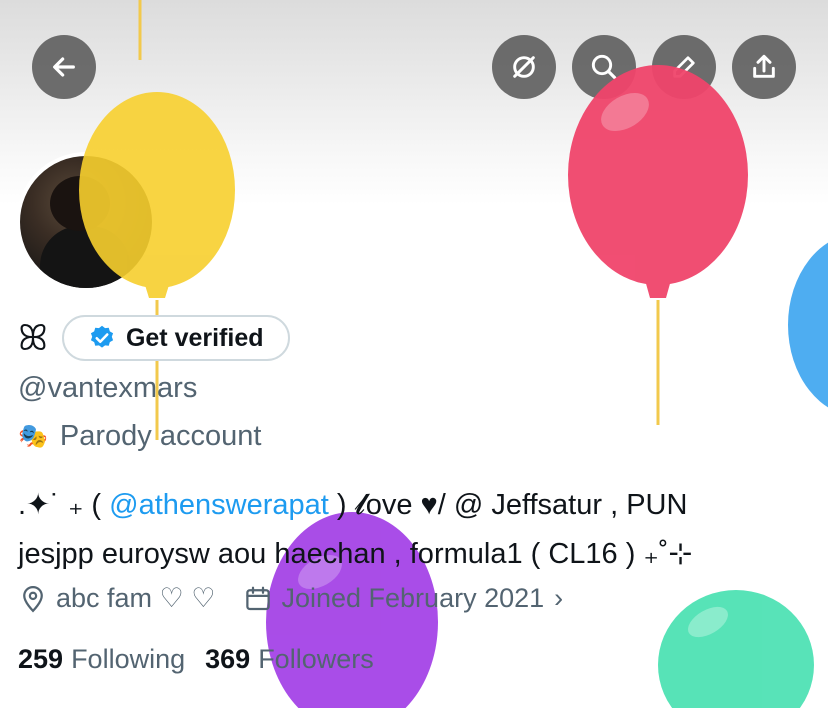 This screenshot has height=708, width=828. I want to click on following-label: Following, so click(128, 659).